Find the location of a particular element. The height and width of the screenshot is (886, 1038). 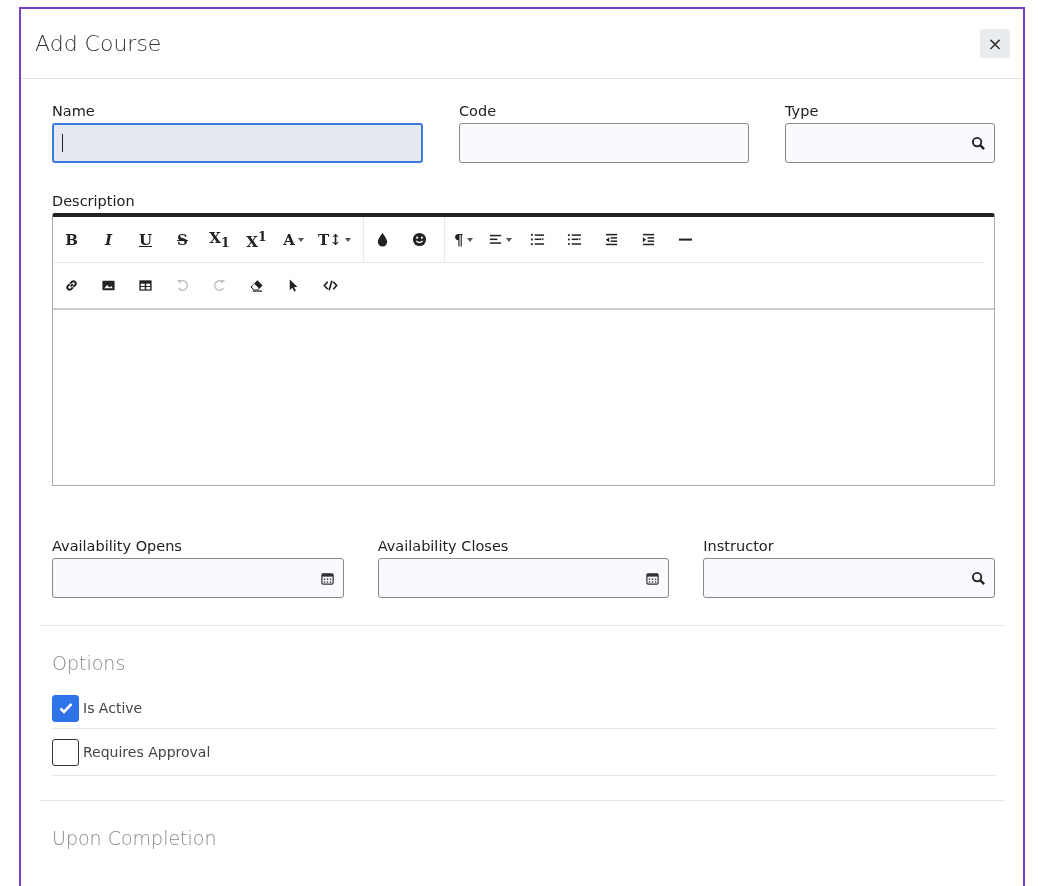

strike-button: S is located at coordinates (182, 239).